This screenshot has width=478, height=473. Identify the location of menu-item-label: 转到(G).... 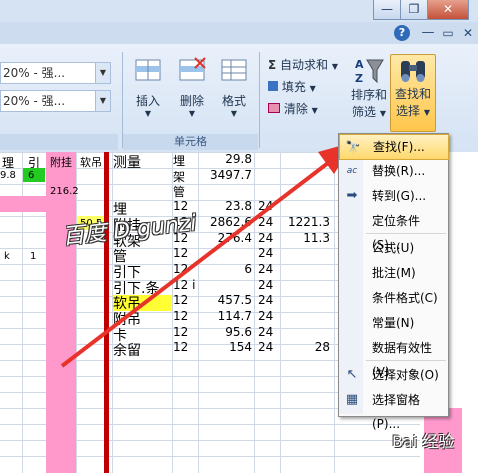
(399, 196).